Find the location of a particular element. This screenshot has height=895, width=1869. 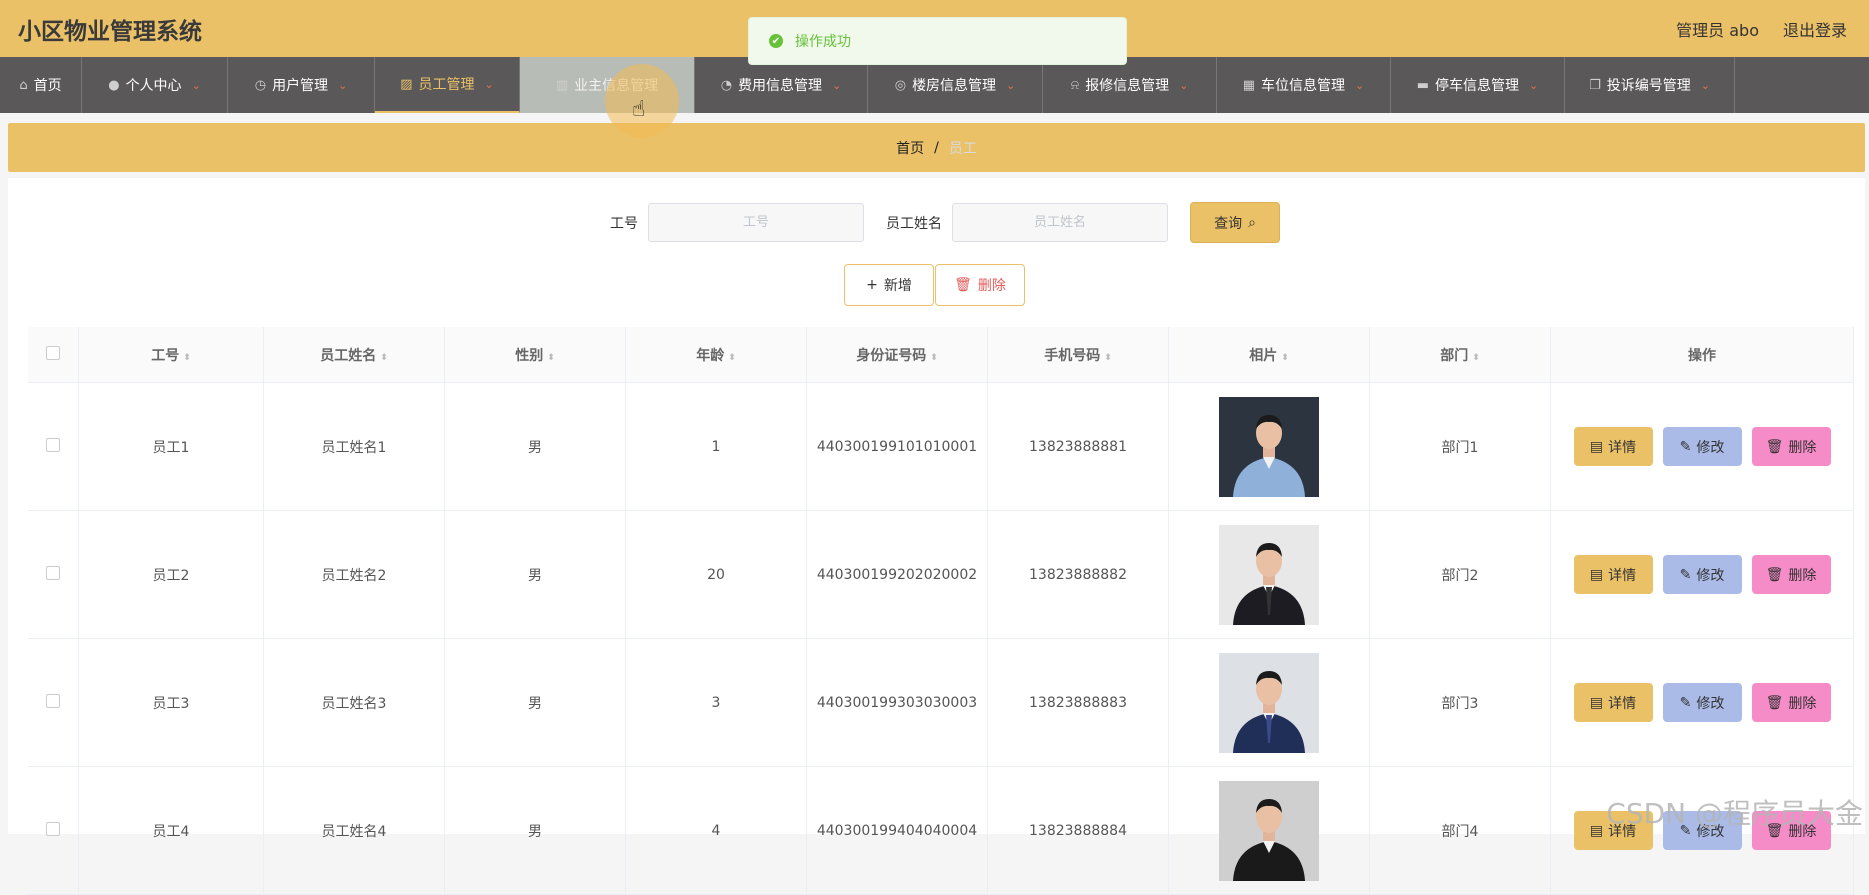

nav-label: 报修信息管理 is located at coordinates (1127, 86).